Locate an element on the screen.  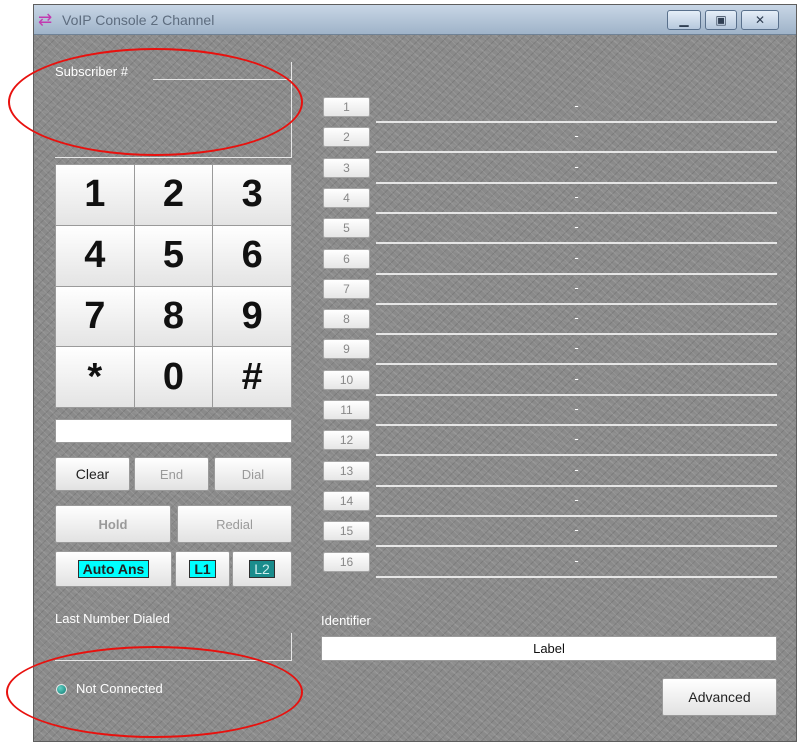
minimize-button: ▁ is located at coordinates (684, 20).